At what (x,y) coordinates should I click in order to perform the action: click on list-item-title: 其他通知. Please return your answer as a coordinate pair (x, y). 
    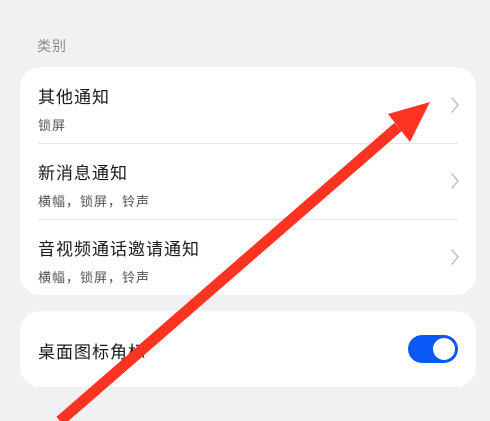
    Looking at the image, I should click on (74, 98).